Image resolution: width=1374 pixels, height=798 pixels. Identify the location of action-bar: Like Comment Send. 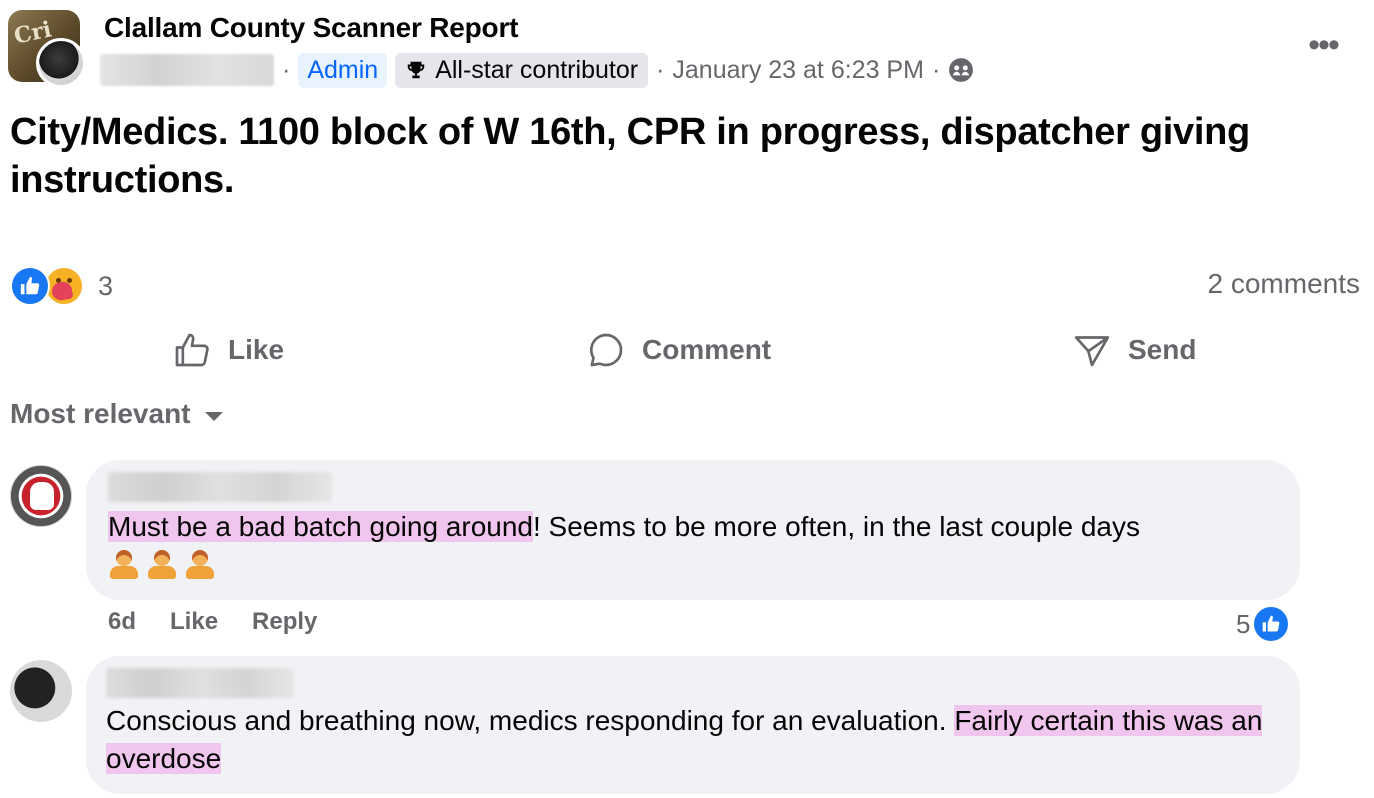
(687, 350).